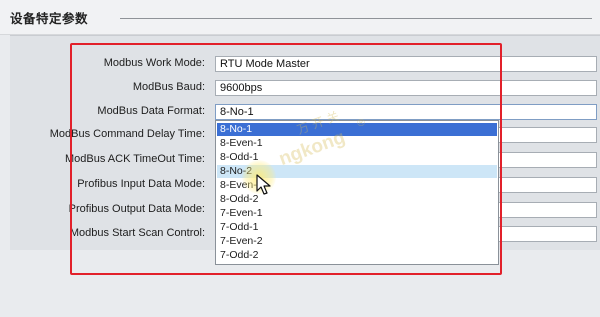 The image size is (600, 317). What do you see at coordinates (357, 157) in the screenshot?
I see `dropdown-option: 8-Odd-1` at bounding box center [357, 157].